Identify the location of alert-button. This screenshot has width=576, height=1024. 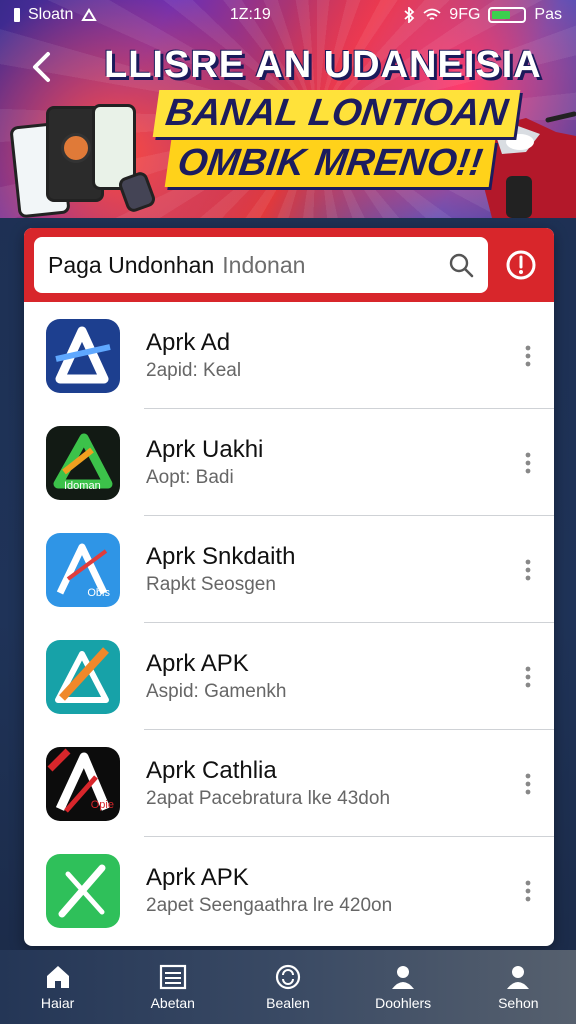
(521, 265).